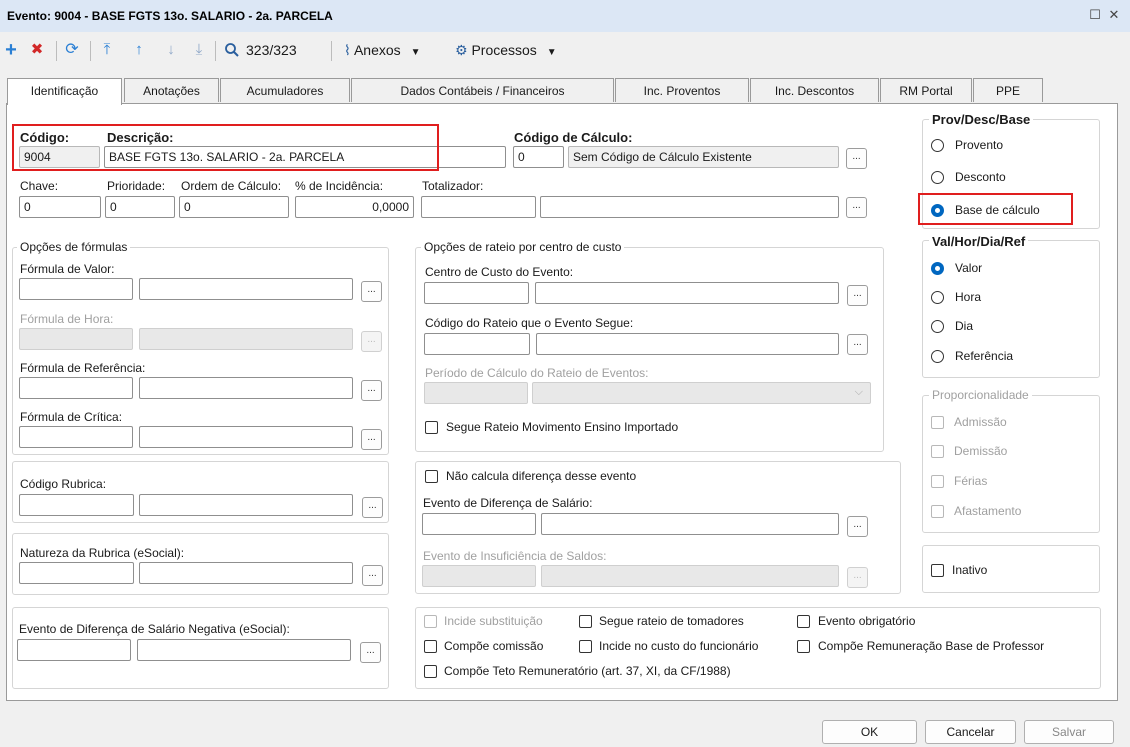 This screenshot has width=1130, height=747. I want to click on first-record-icon: ⤒, so click(107, 50).